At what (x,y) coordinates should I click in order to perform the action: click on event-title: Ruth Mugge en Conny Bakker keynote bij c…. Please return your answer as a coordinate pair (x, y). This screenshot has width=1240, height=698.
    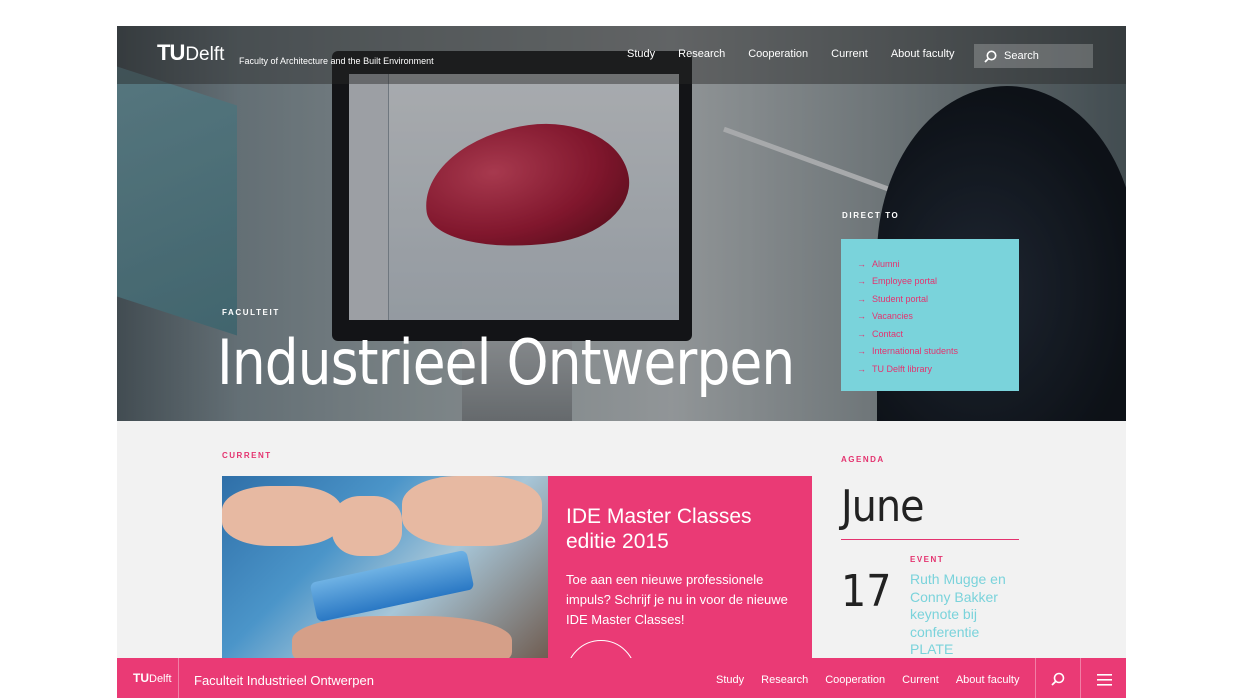
    Looking at the image, I should click on (965, 615).